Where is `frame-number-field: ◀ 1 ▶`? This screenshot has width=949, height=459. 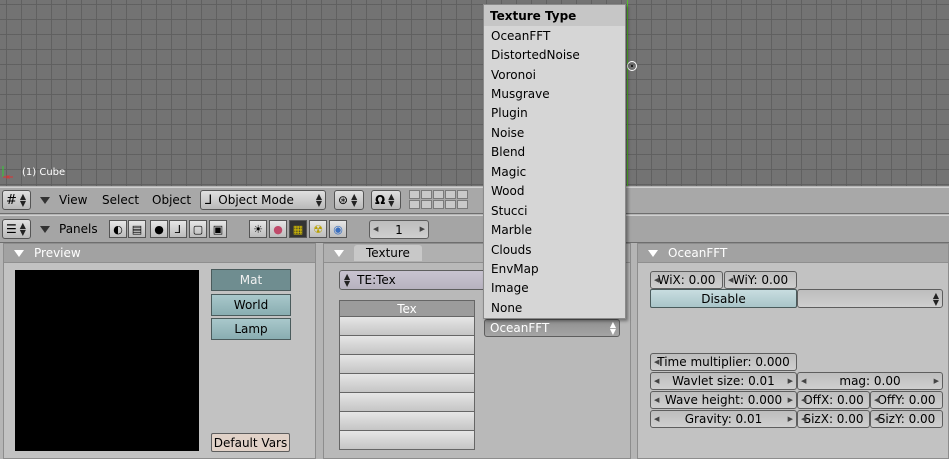 frame-number-field: ◀ 1 ▶ is located at coordinates (399, 229).